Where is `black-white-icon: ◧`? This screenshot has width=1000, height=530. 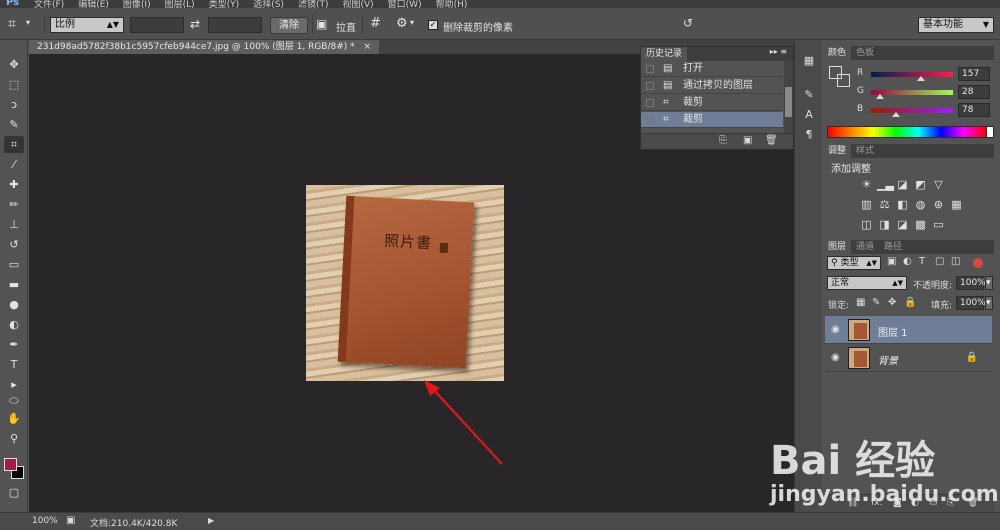 black-white-icon: ◧ is located at coordinates (902, 204).